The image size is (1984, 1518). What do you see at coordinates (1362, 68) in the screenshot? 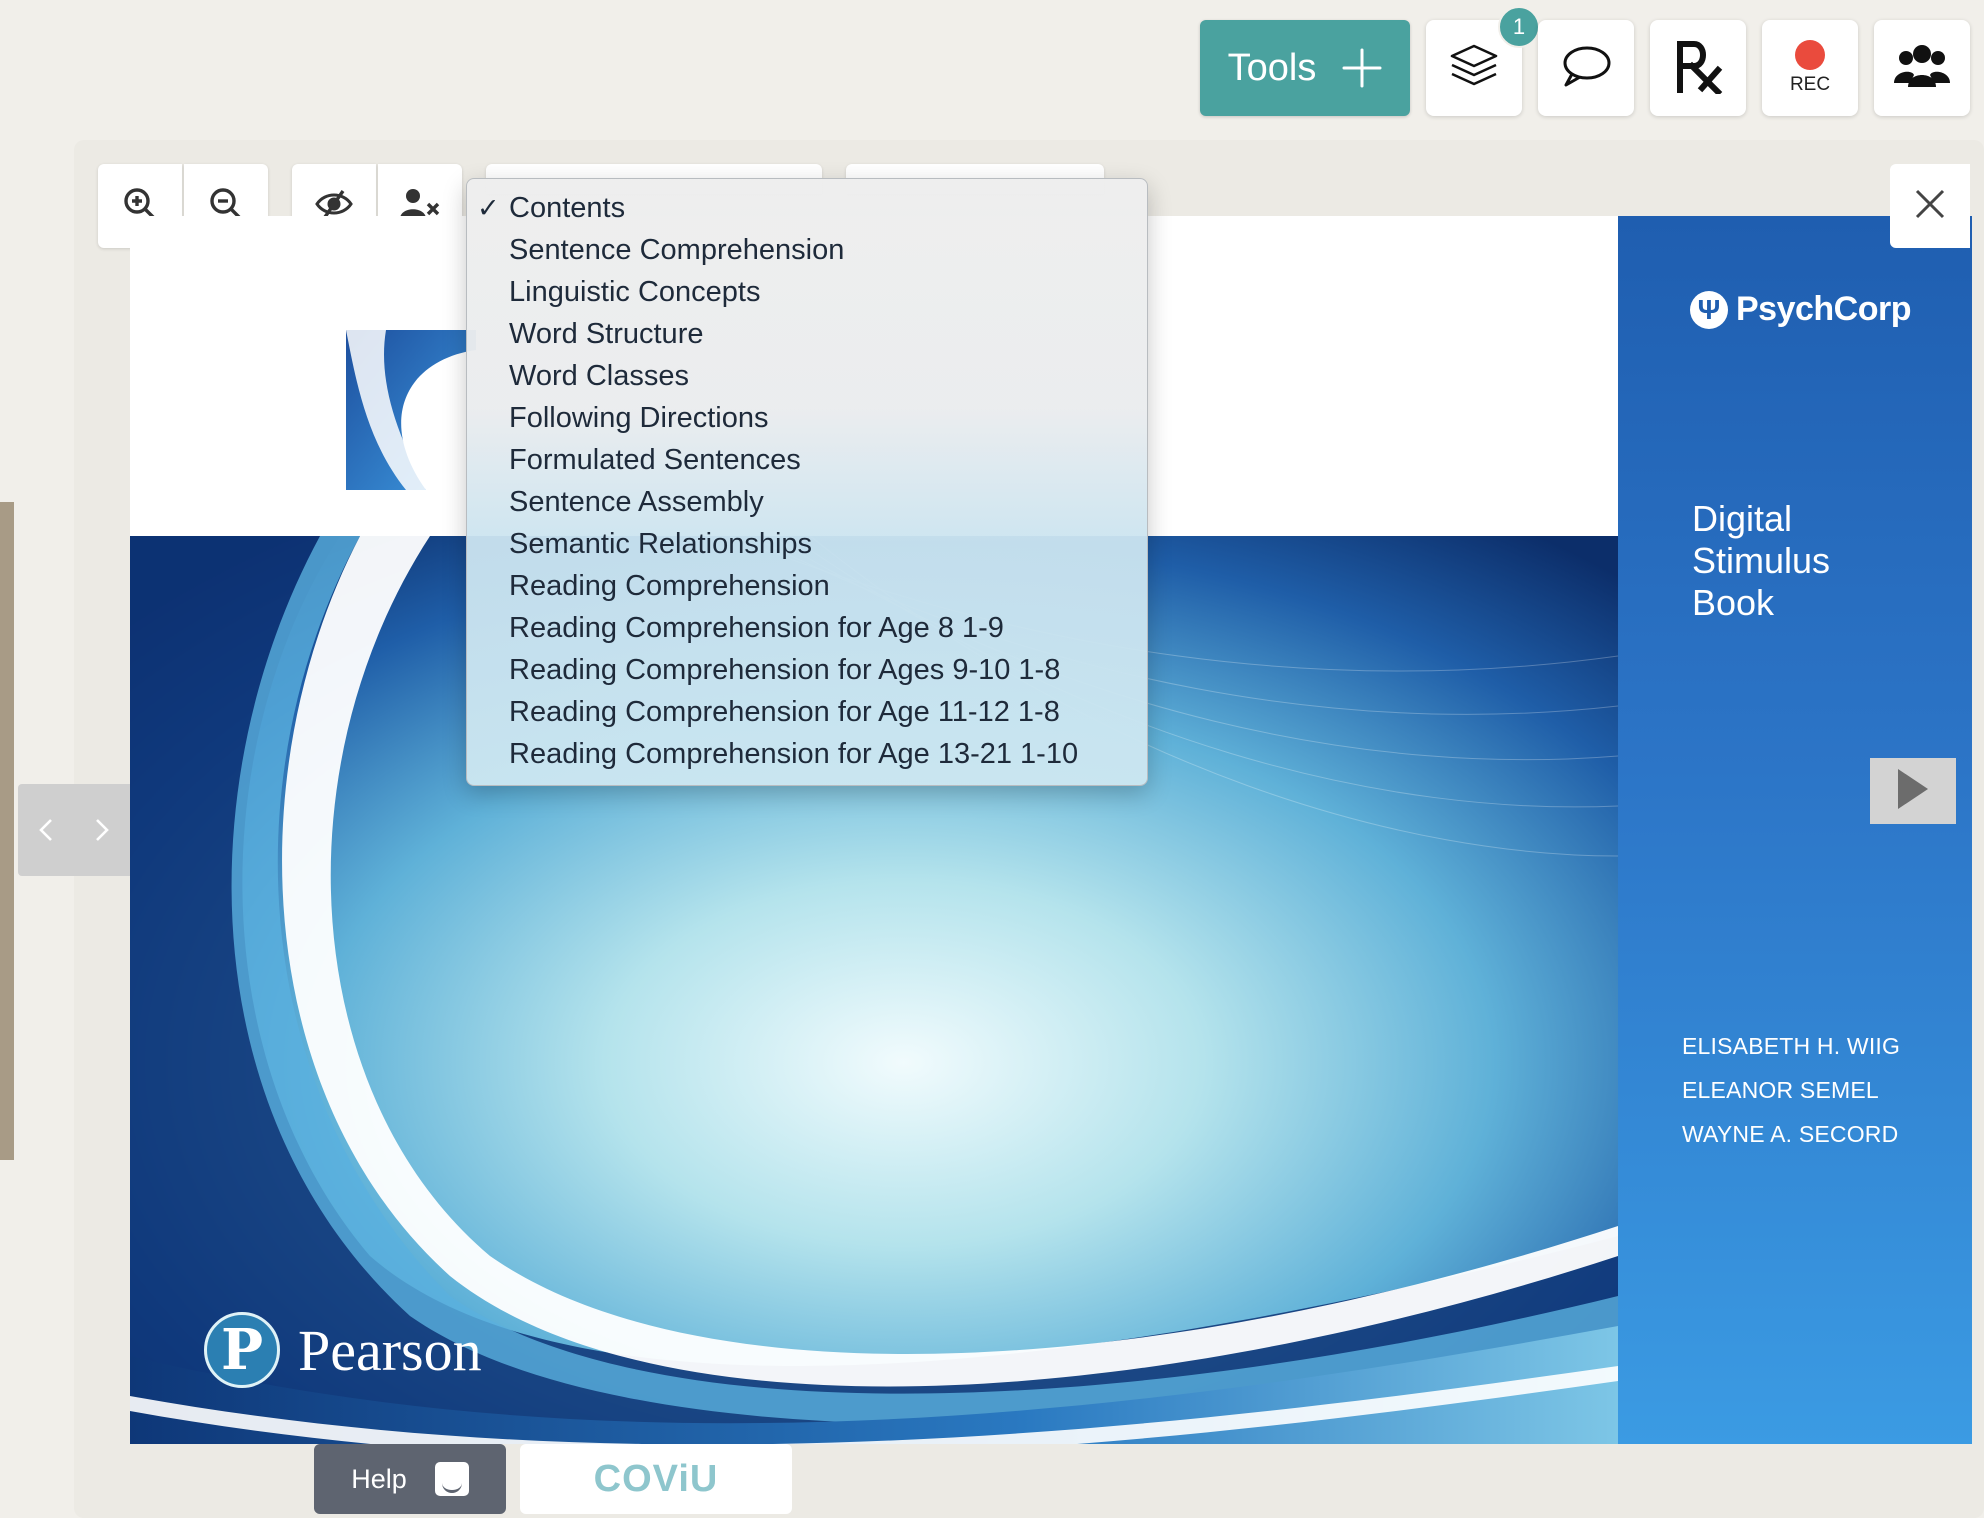
I see `plus-icon` at bounding box center [1362, 68].